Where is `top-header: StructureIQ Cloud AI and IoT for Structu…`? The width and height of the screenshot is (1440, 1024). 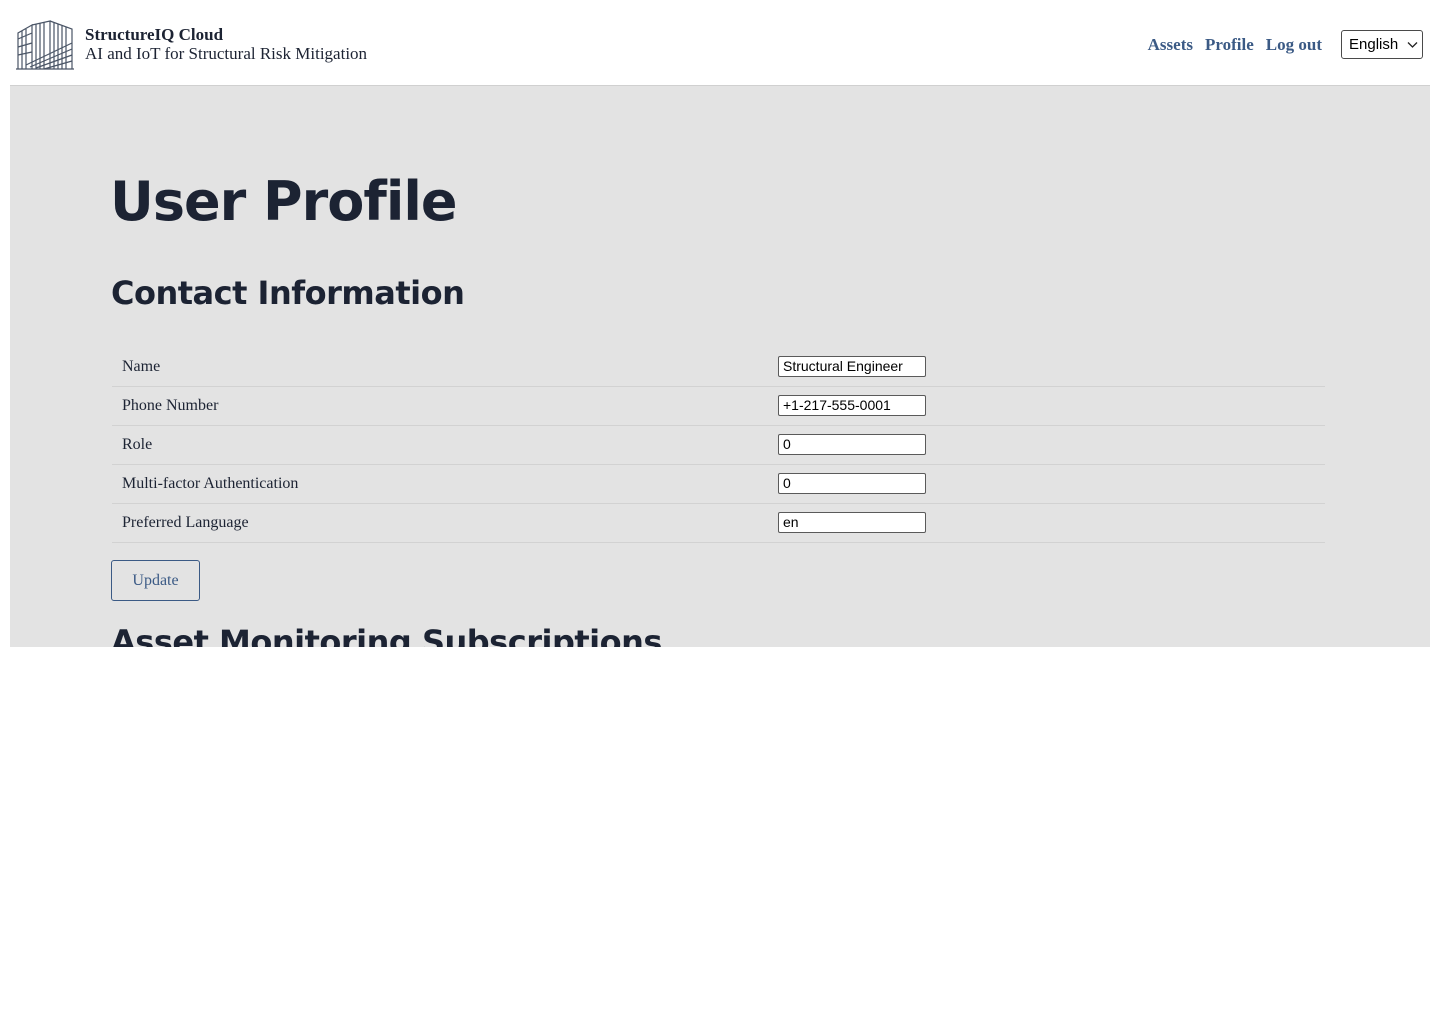 top-header: StructureIQ Cloud AI and IoT for Structu… is located at coordinates (720, 42).